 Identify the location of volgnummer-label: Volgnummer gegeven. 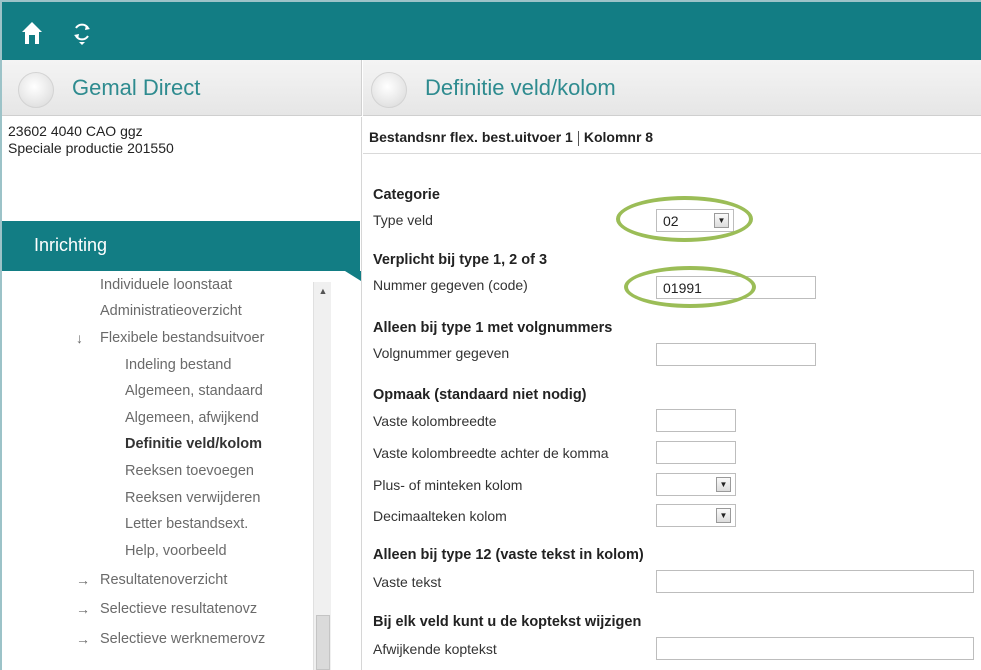
(441, 353).